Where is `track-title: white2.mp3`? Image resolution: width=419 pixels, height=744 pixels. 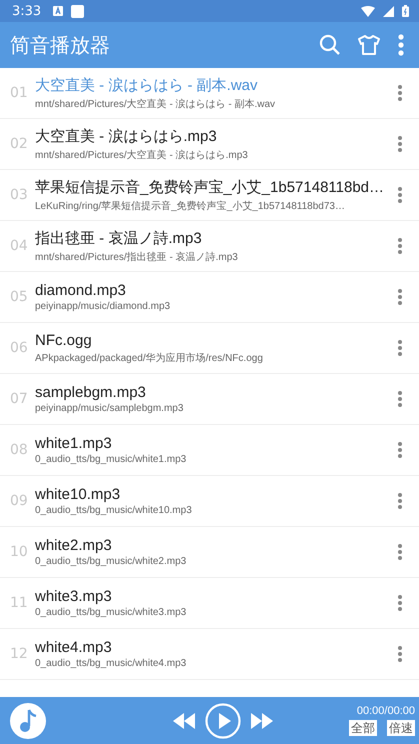 track-title: white2.mp3 is located at coordinates (73, 545).